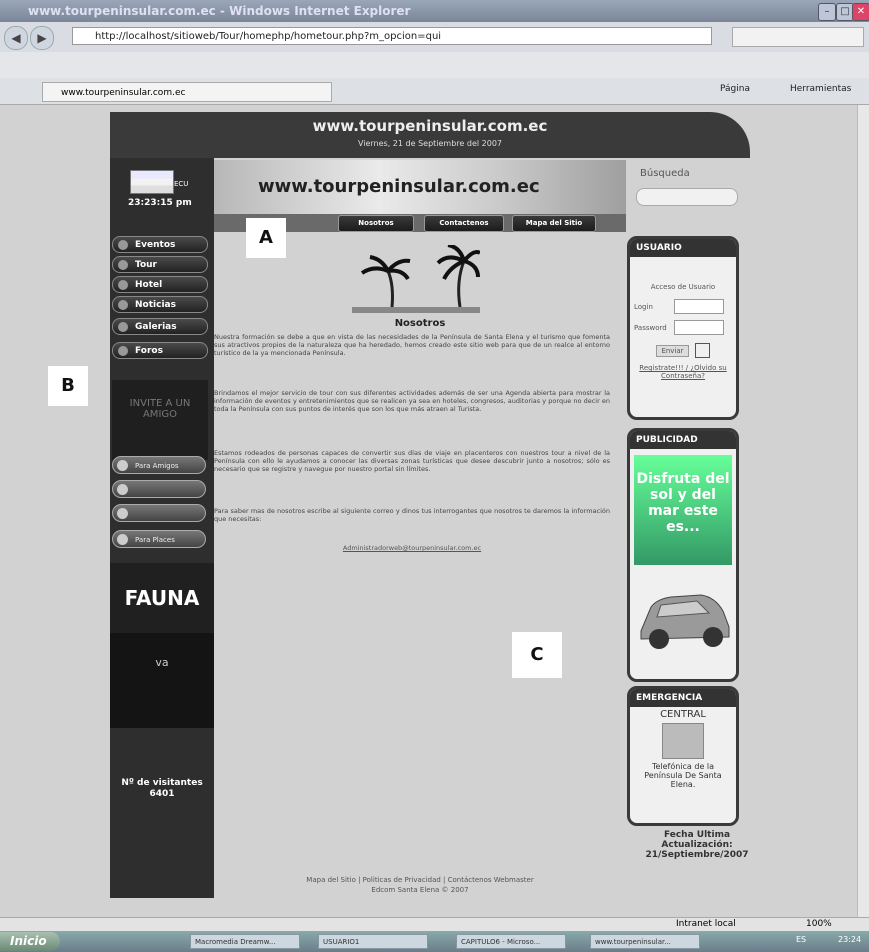 The width and height of the screenshot is (869, 952). Describe the element at coordinates (430, 143) in the screenshot. I see `banner-date: Viernes, 21 de Septiembre del 2007` at that location.